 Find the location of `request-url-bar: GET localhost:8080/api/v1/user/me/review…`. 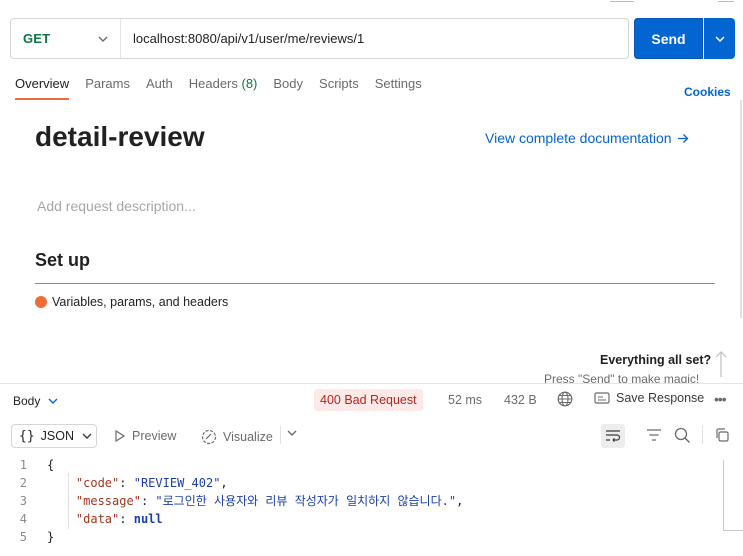

request-url-bar: GET localhost:8080/api/v1/user/me/review… is located at coordinates (319, 38).